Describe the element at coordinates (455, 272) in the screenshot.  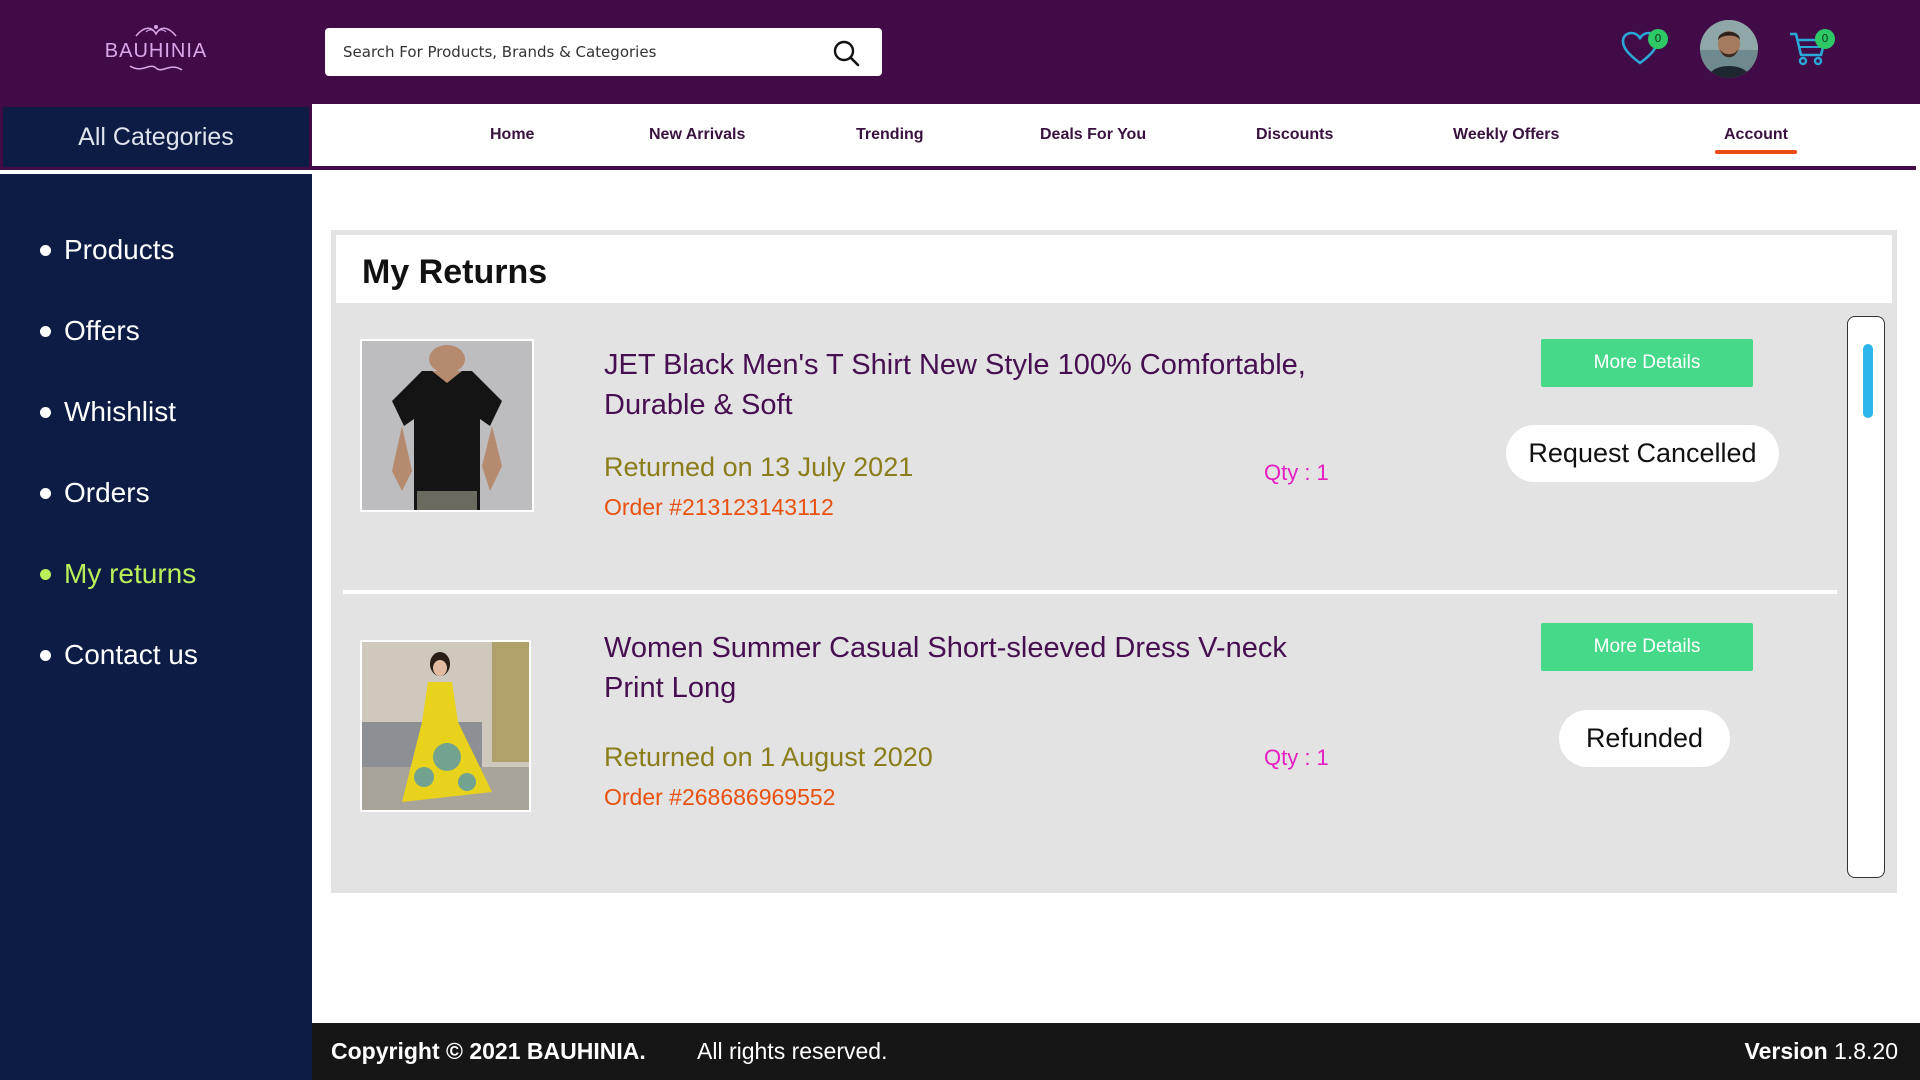
I see `page-title: My Returns` at that location.